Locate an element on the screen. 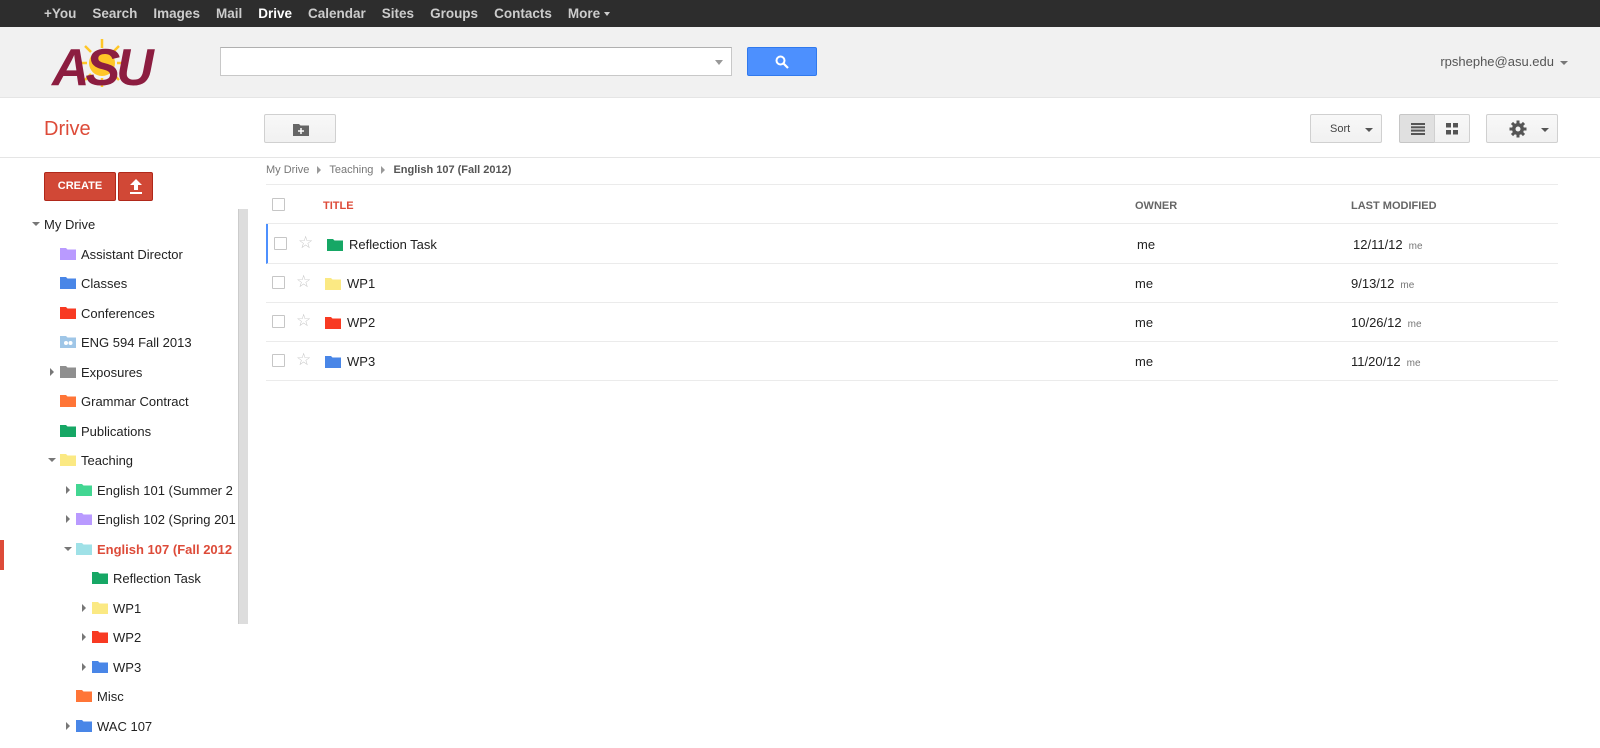 The width and height of the screenshot is (1600, 748). column-header-last-modified: LAST MODIFIED is located at coordinates (1394, 206).